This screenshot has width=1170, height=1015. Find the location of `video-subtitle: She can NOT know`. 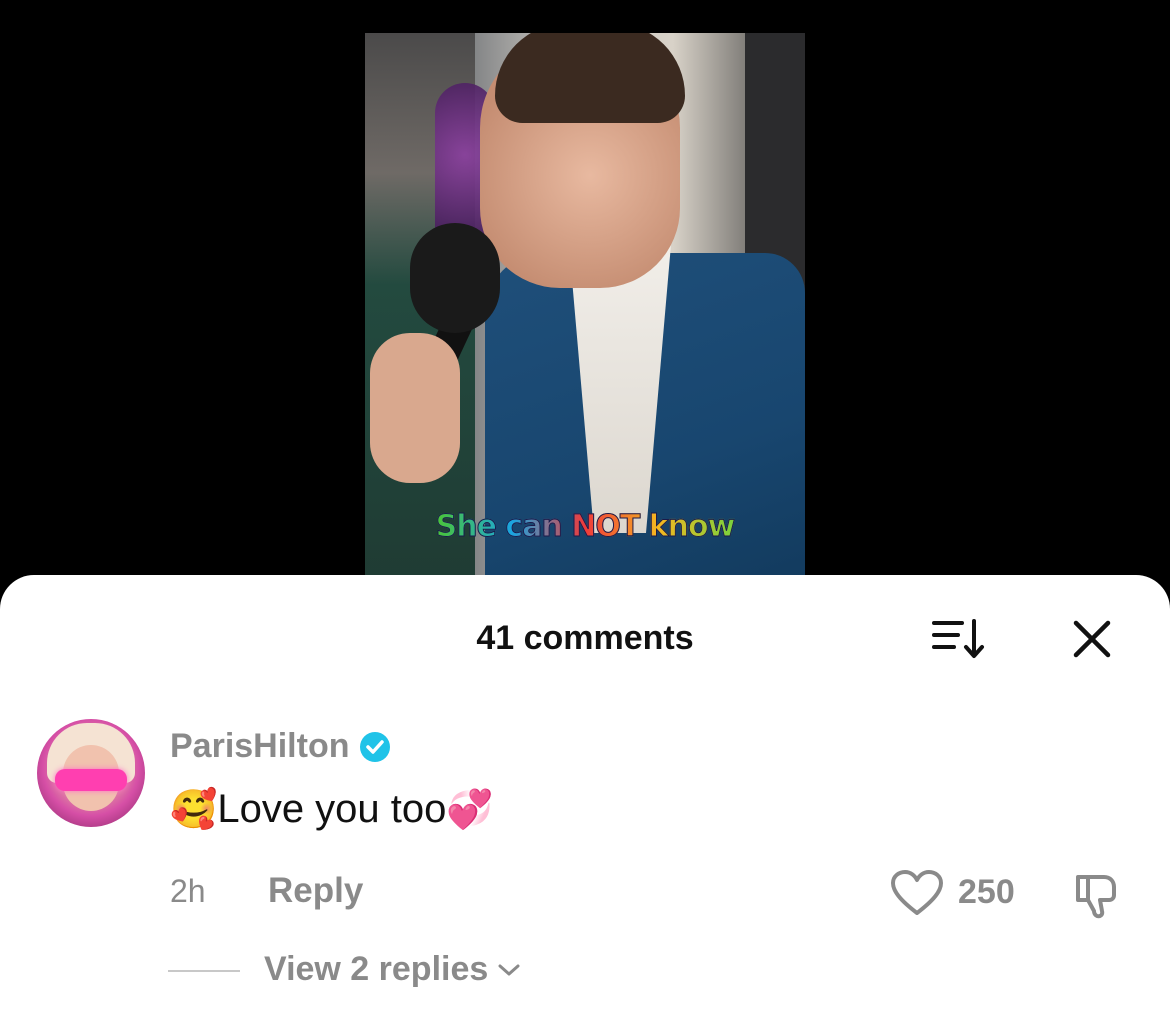

video-subtitle: She can NOT know is located at coordinates (585, 527).